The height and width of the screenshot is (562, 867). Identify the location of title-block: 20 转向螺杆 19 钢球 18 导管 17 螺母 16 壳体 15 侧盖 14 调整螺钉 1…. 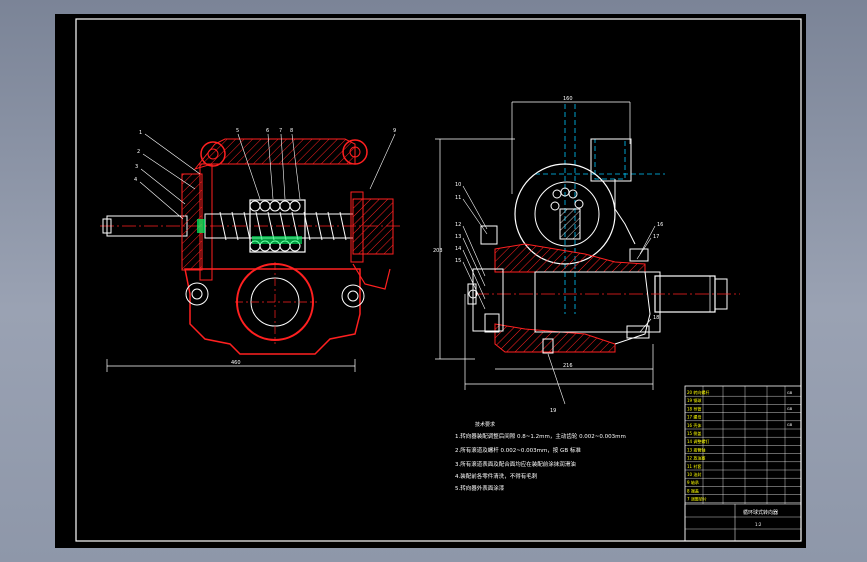
(743, 463).